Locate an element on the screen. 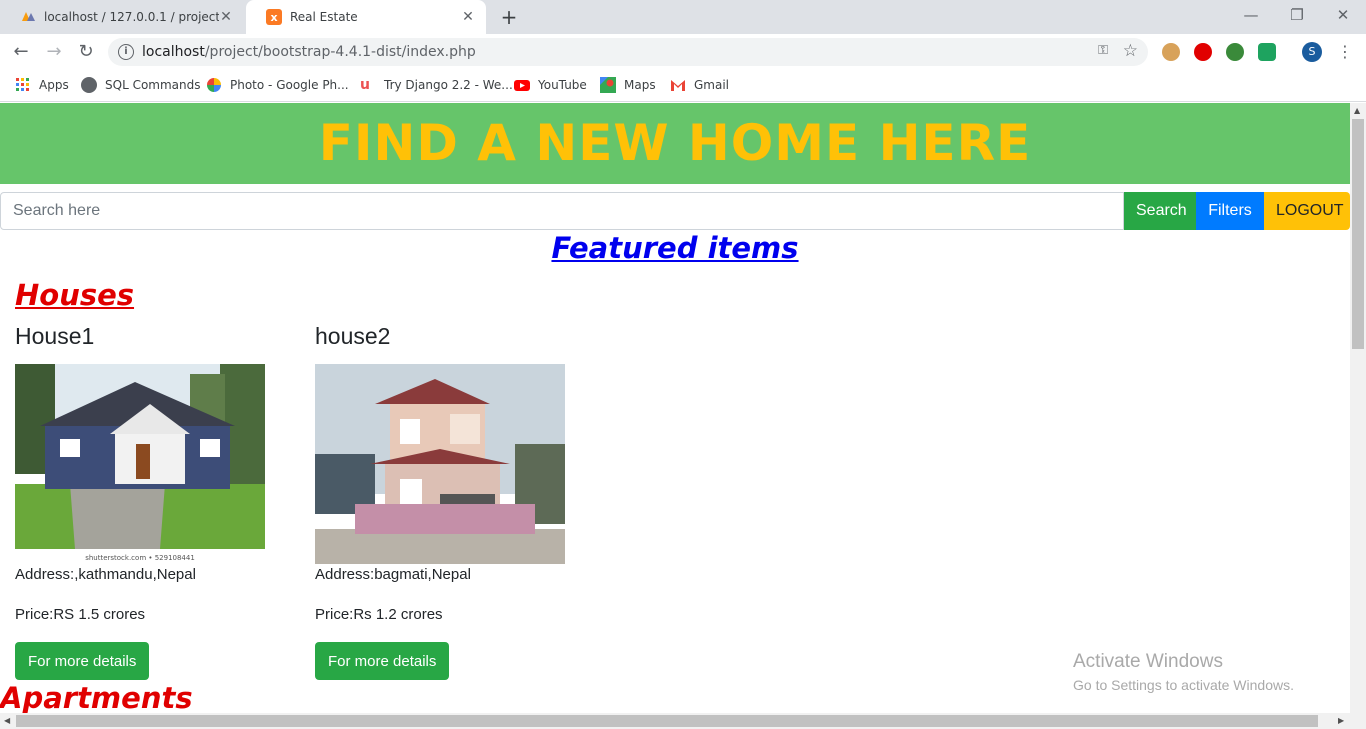 The height and width of the screenshot is (729, 1366). vertical-scrollbar: ▲ is located at coordinates (1358, 408).